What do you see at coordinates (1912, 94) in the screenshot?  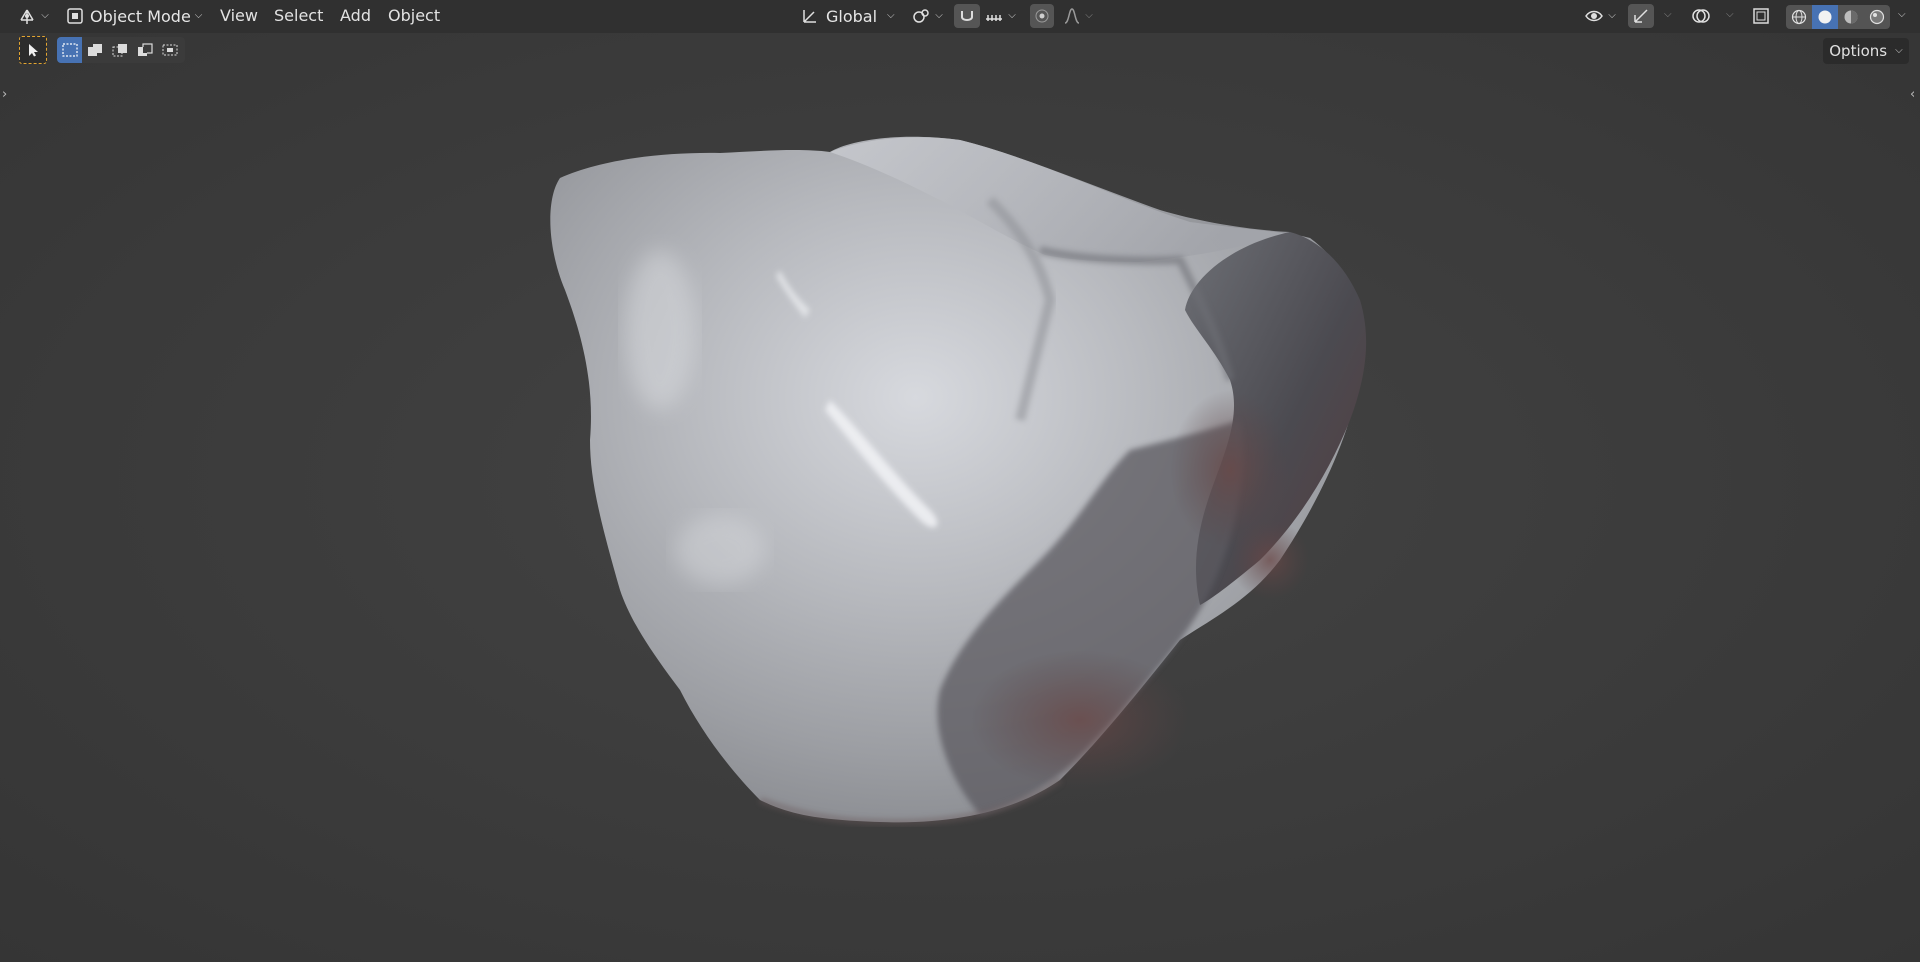 I see `sidebar-expand-arrow-icon: ‹` at bounding box center [1912, 94].